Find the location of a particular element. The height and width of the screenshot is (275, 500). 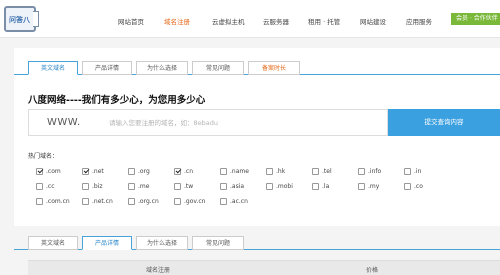

site-logo: 问答八 is located at coordinates (21, 19).